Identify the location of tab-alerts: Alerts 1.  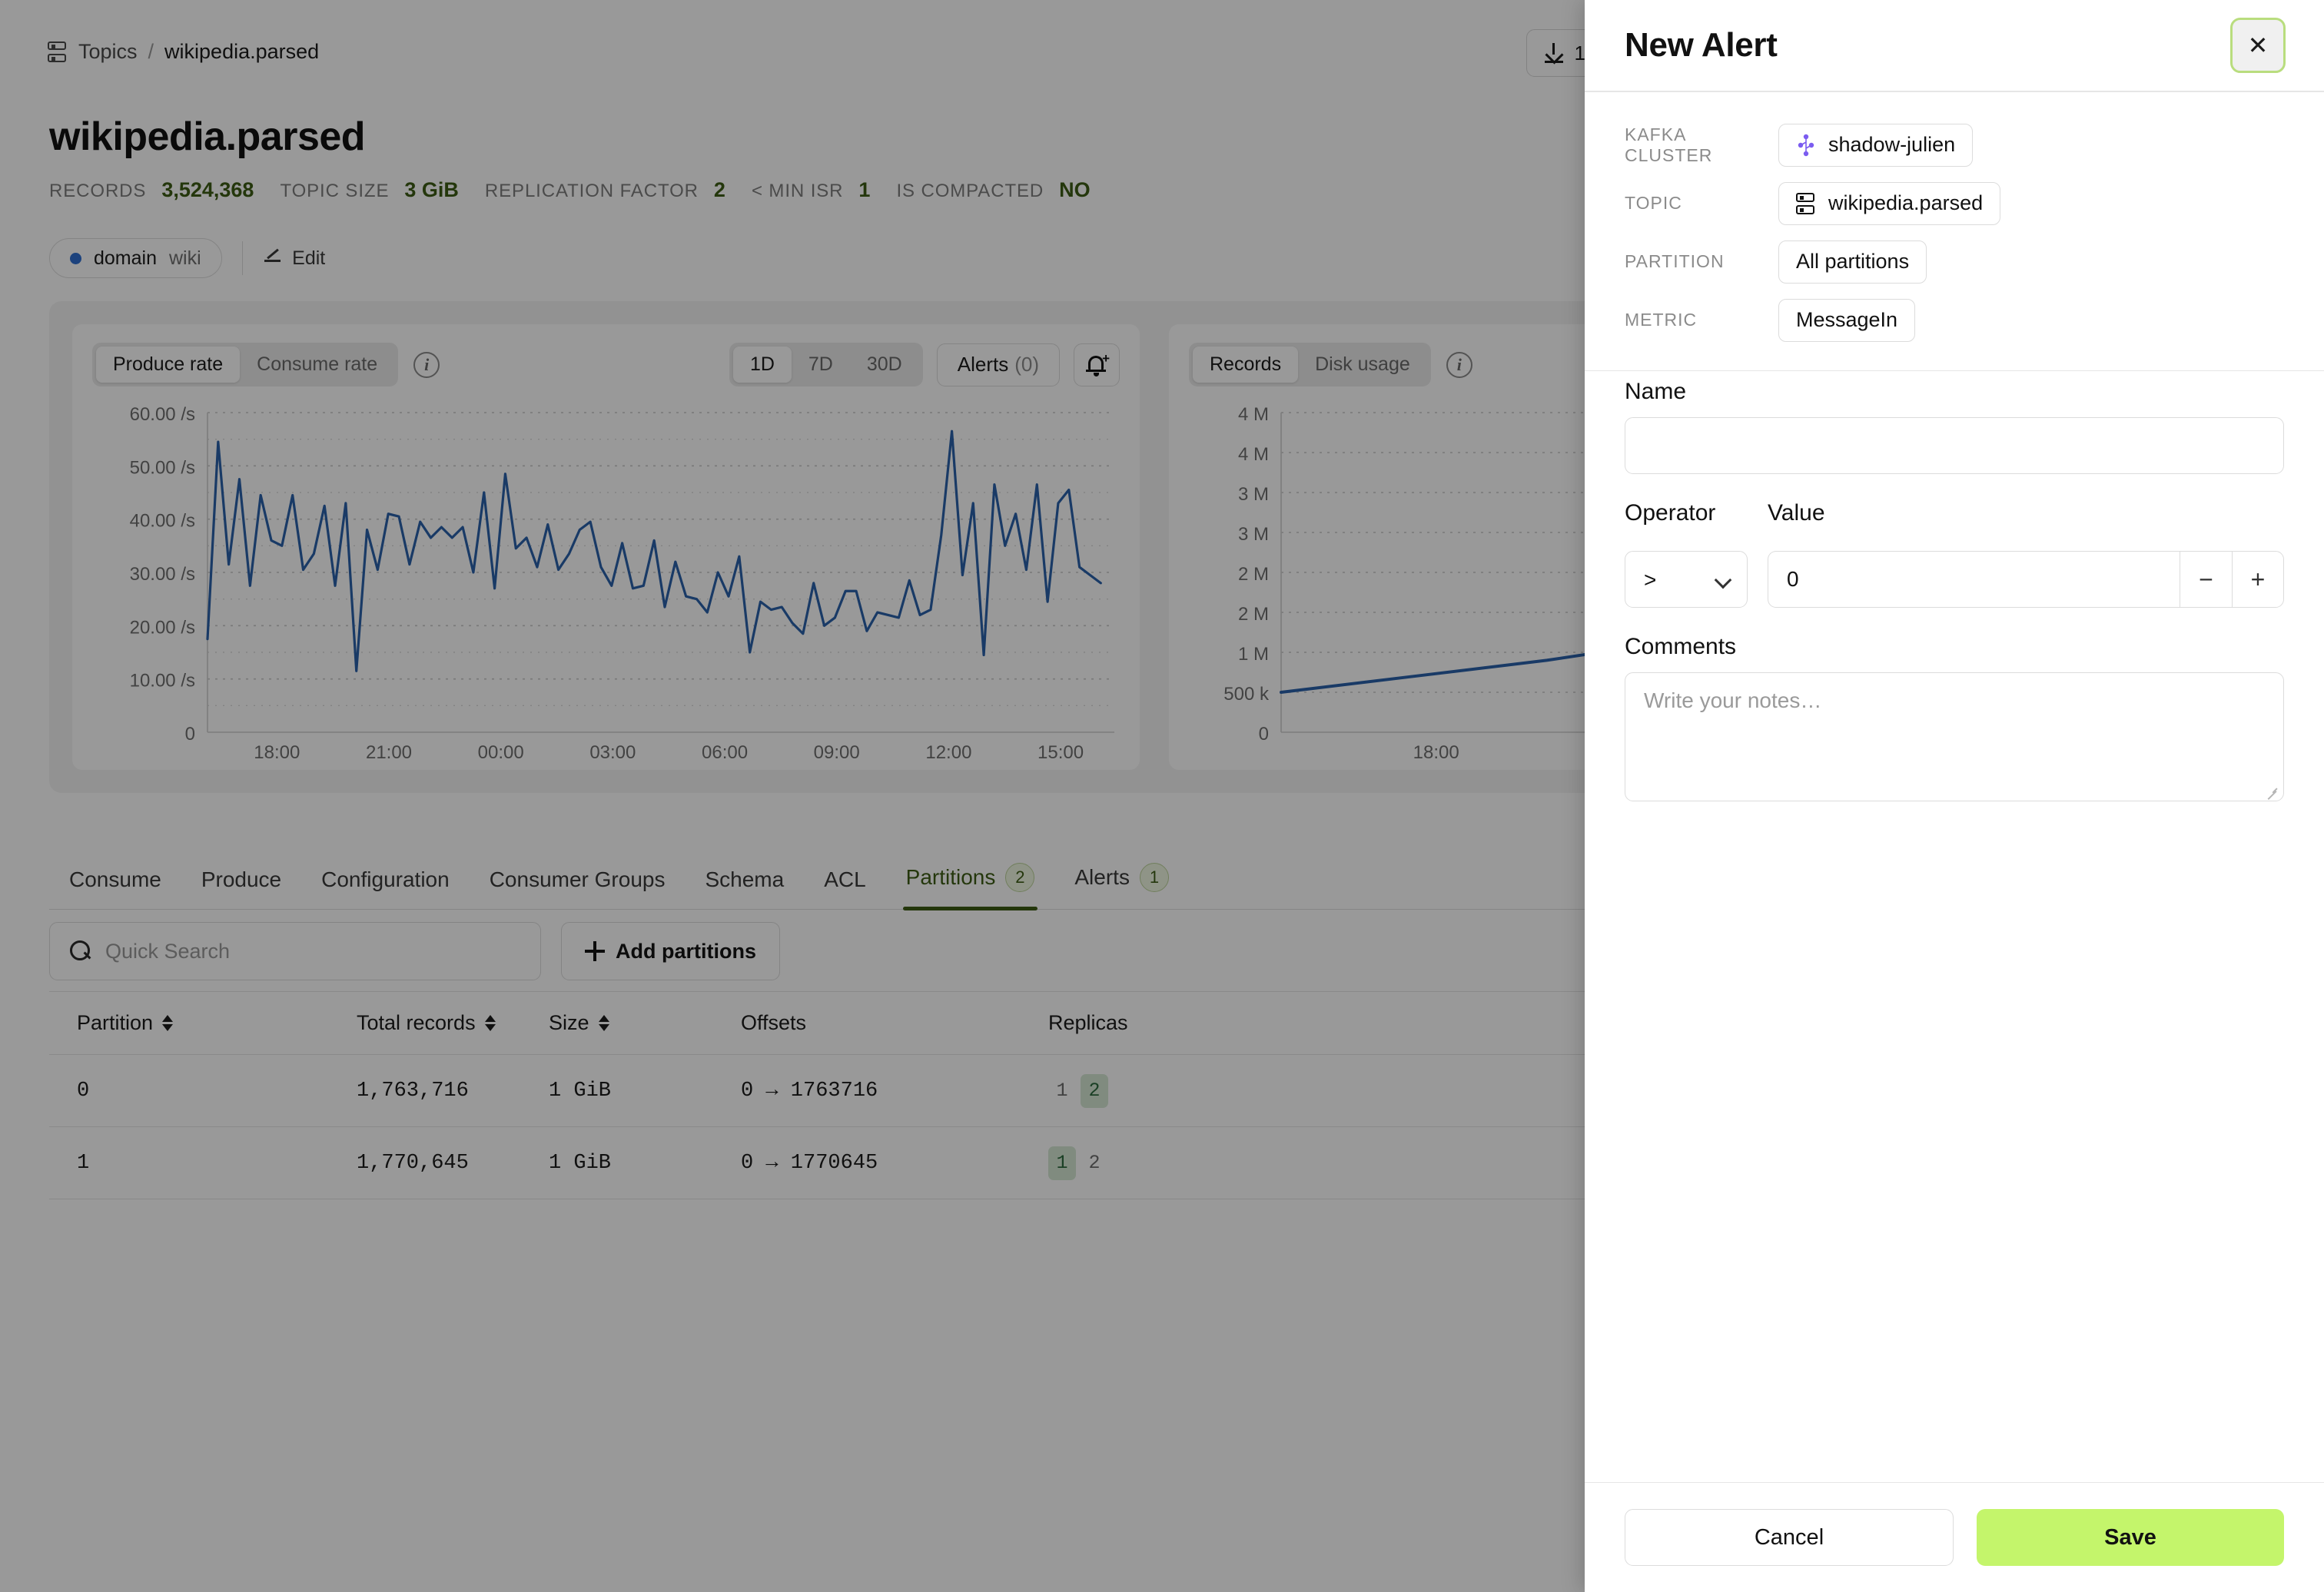
(1121, 886).